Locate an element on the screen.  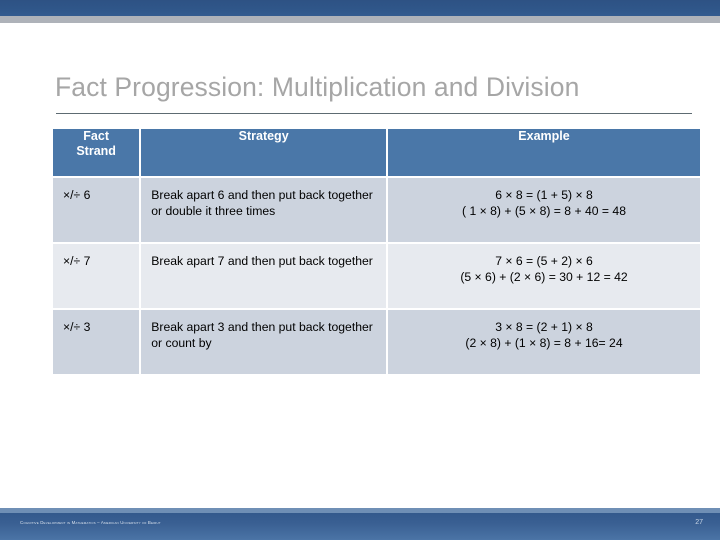
top-accent-band-gray is located at coordinates (360, 19).